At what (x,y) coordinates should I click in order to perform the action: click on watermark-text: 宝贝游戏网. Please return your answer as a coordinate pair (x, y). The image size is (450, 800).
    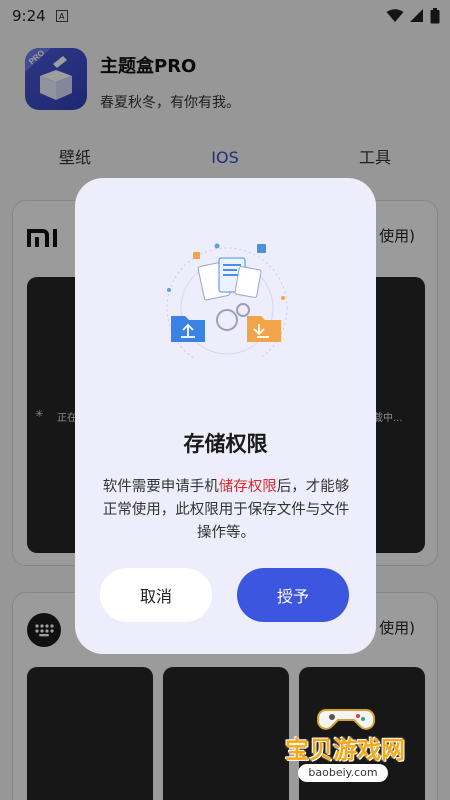
    Looking at the image, I should click on (345, 750).